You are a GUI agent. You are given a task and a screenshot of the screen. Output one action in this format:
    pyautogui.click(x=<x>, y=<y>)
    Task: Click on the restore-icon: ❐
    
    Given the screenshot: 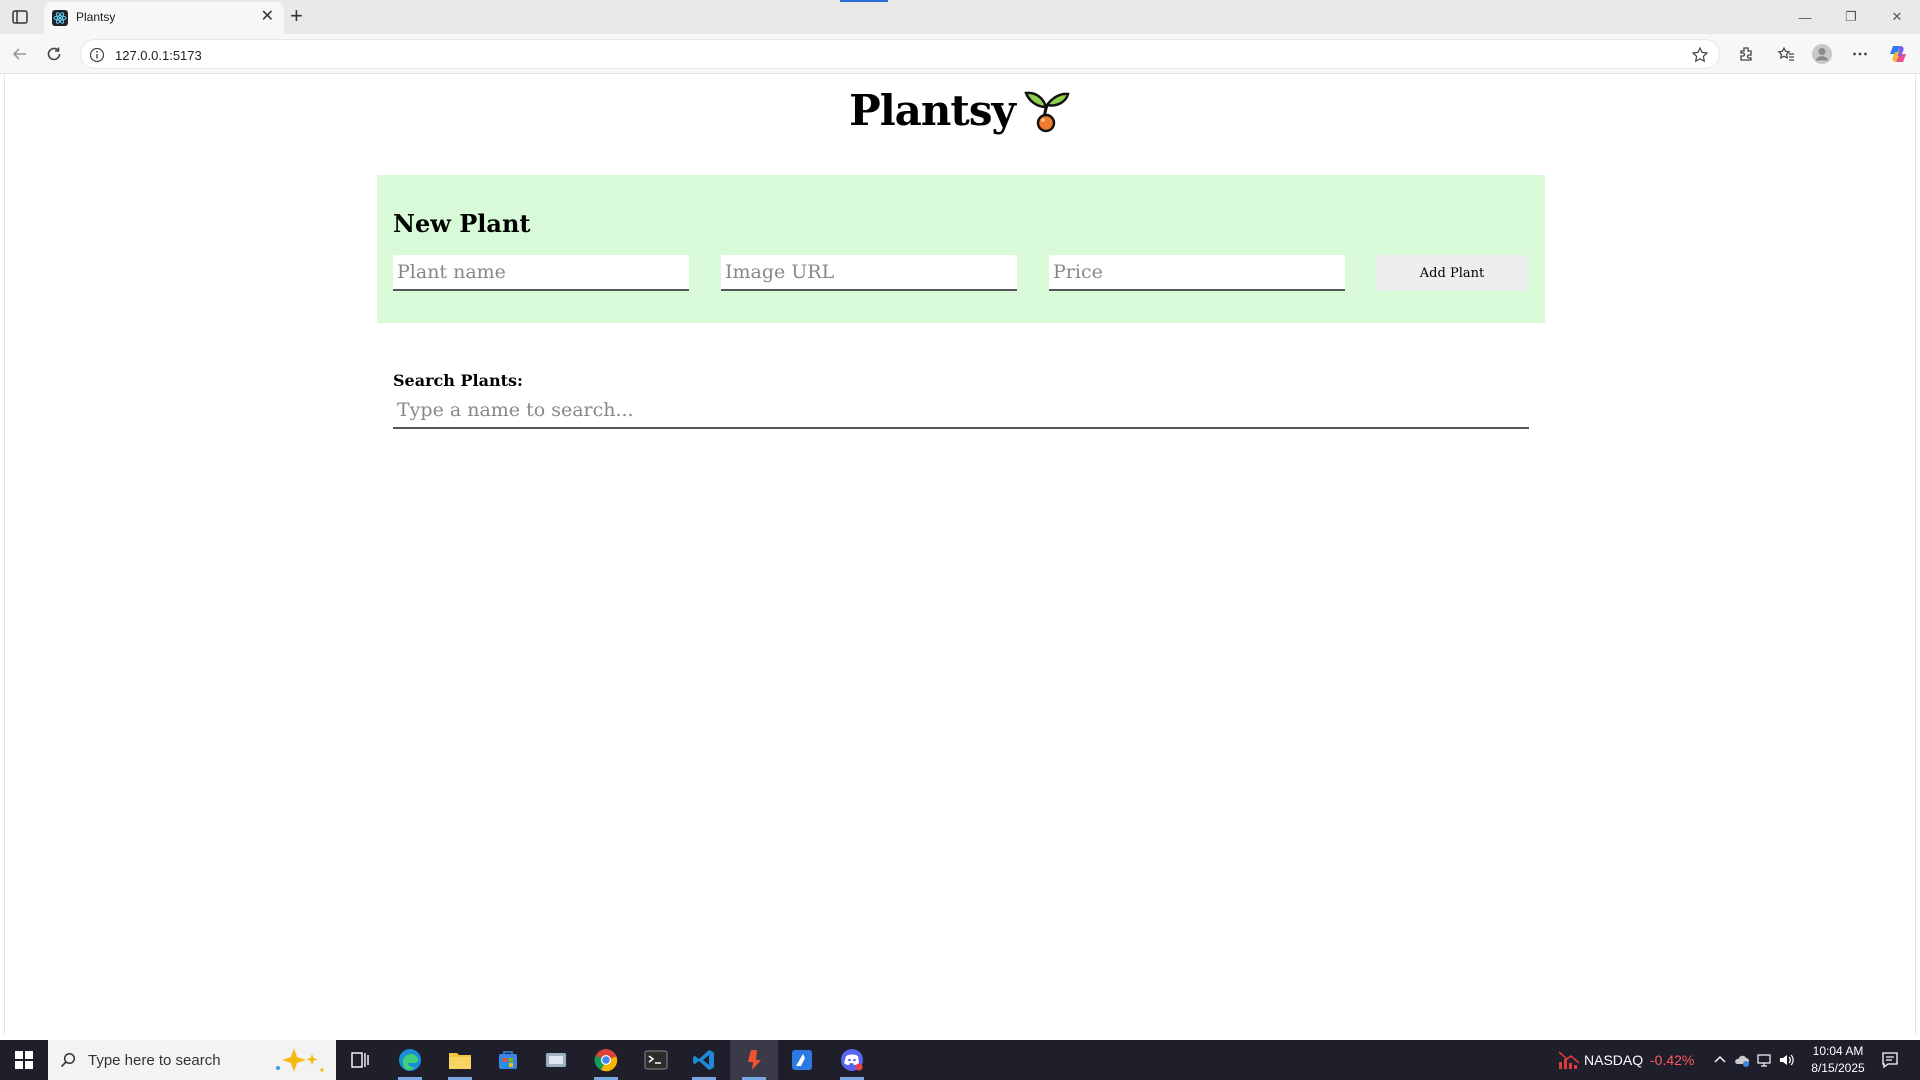 What is the action you would take?
    pyautogui.click(x=1851, y=17)
    